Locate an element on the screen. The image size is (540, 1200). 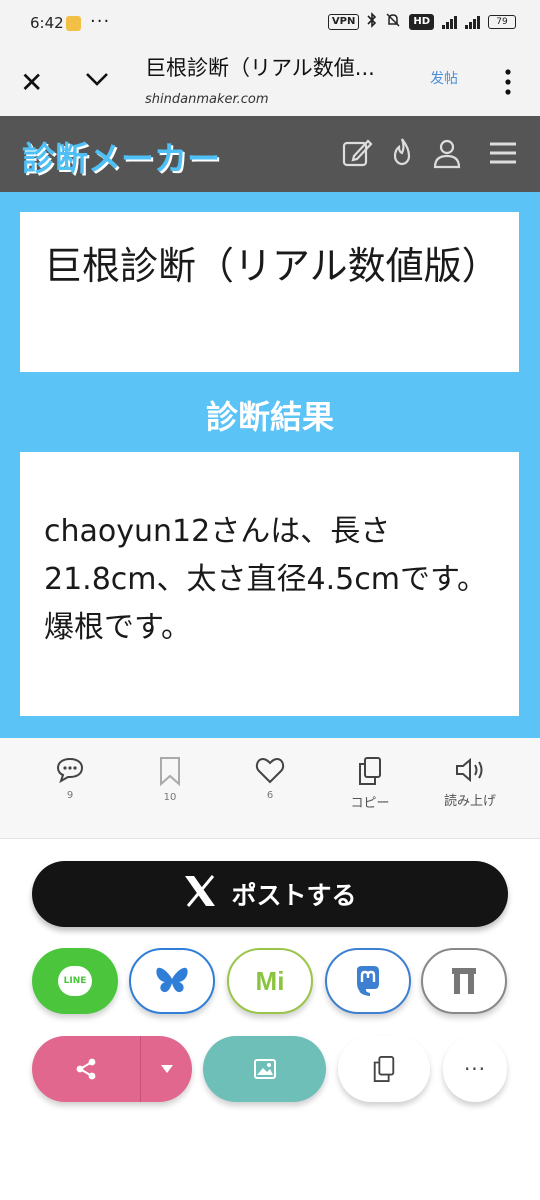
heart-icon is located at coordinates (270, 770).